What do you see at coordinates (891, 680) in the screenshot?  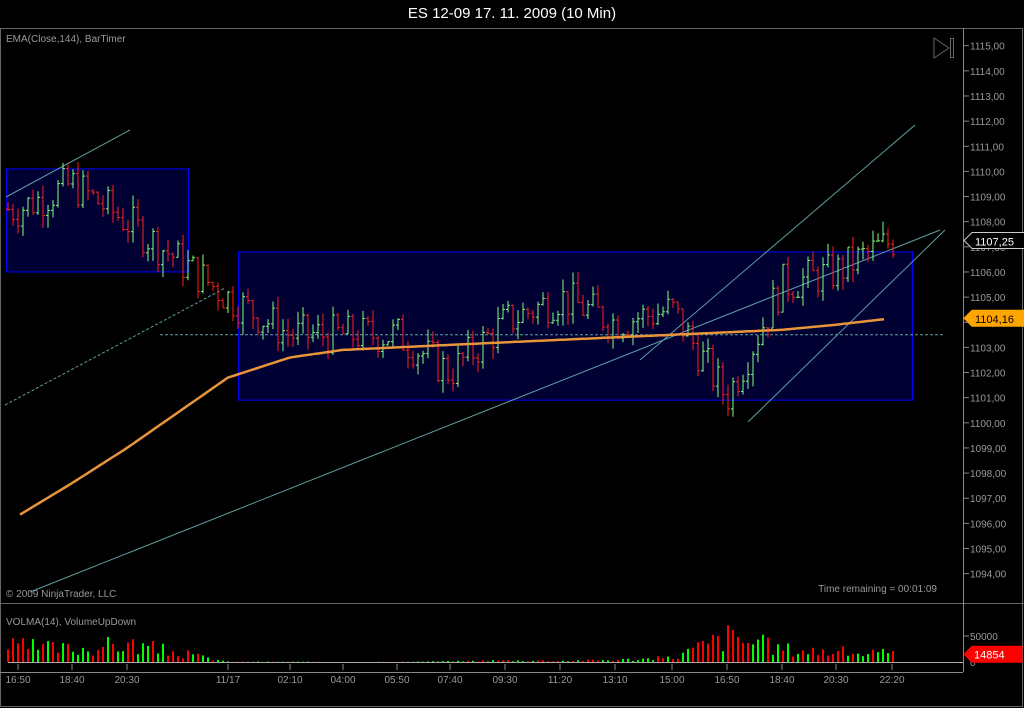 I see `x-tick-label: 22:20` at bounding box center [891, 680].